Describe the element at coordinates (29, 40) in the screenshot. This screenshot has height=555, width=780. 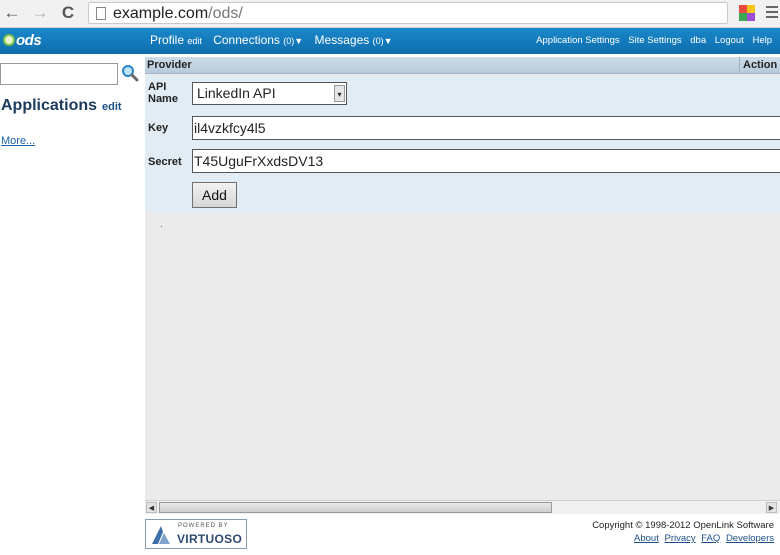
I see `logo-text: ods` at that location.